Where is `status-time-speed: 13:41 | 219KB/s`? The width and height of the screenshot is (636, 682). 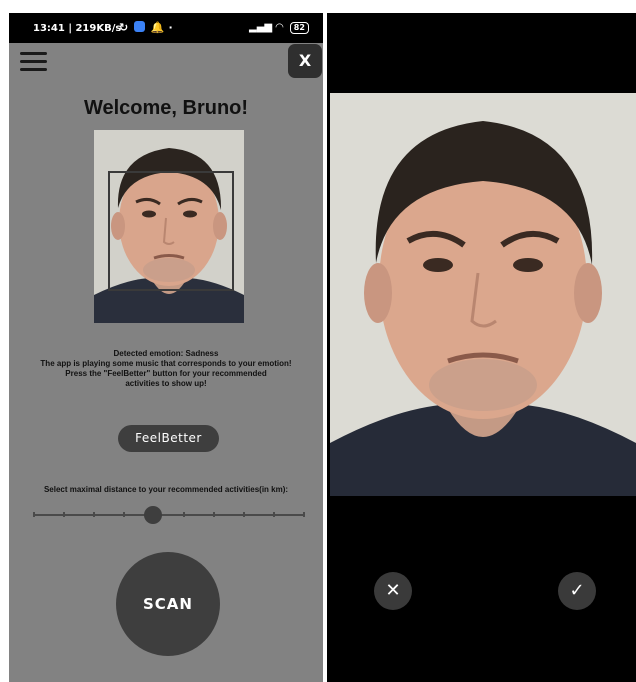
status-time-speed: 13:41 | 219KB/s is located at coordinates (77, 28).